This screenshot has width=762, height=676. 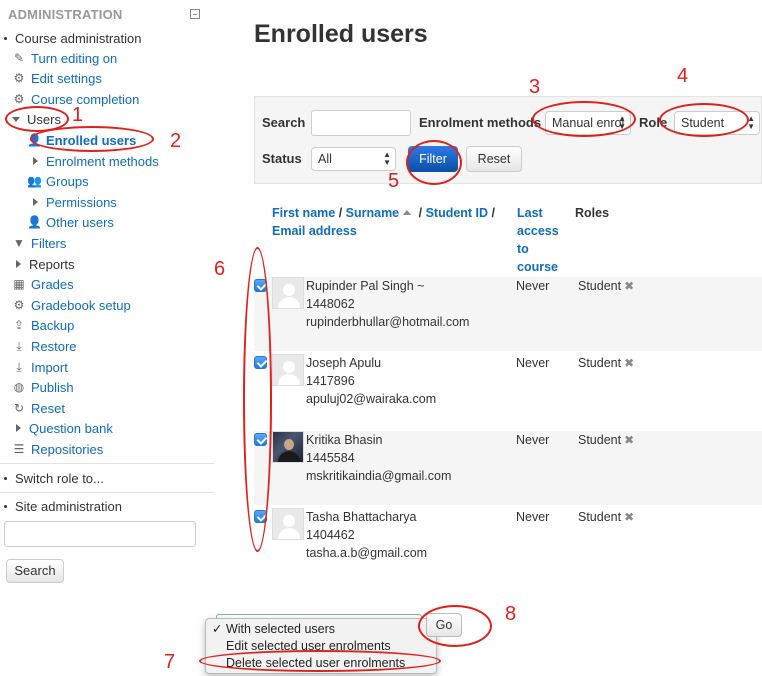 I want to click on upload-icon: ⇪, so click(x=19, y=325).